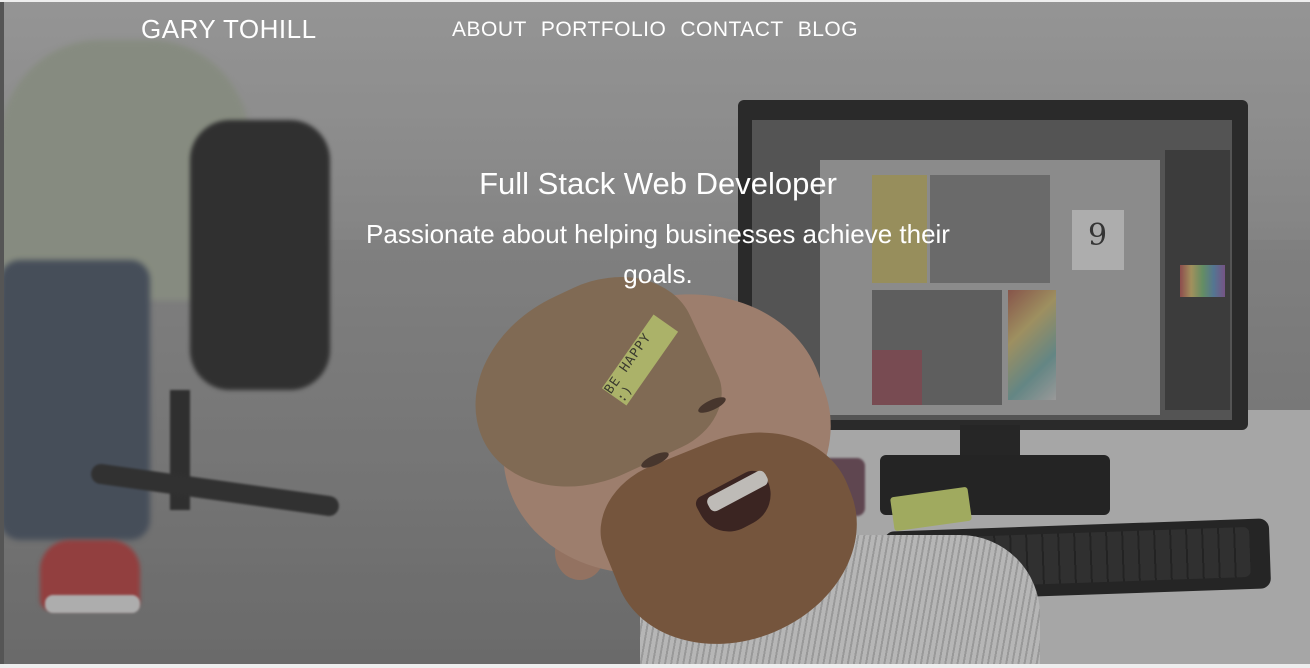 This screenshot has width=1310, height=668. What do you see at coordinates (489, 30) in the screenshot?
I see `nav-about: ABOUT` at bounding box center [489, 30].